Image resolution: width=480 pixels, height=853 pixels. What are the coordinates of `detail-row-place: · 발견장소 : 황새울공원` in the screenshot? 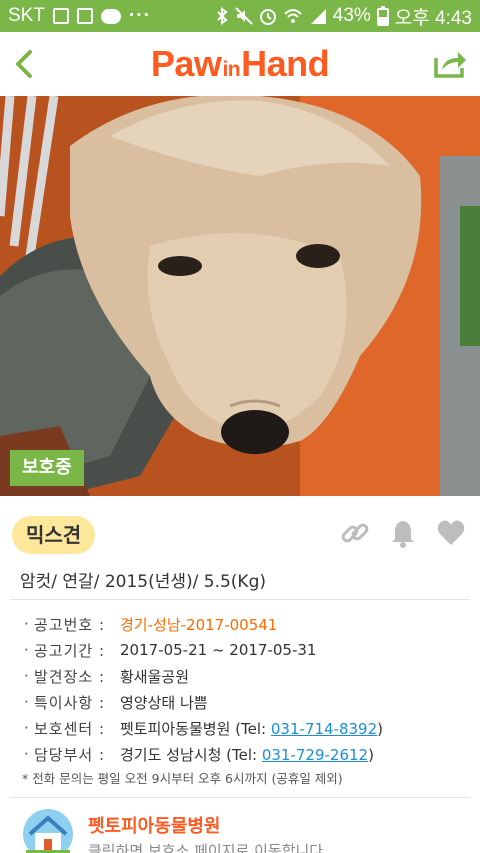 It's located at (107, 676).